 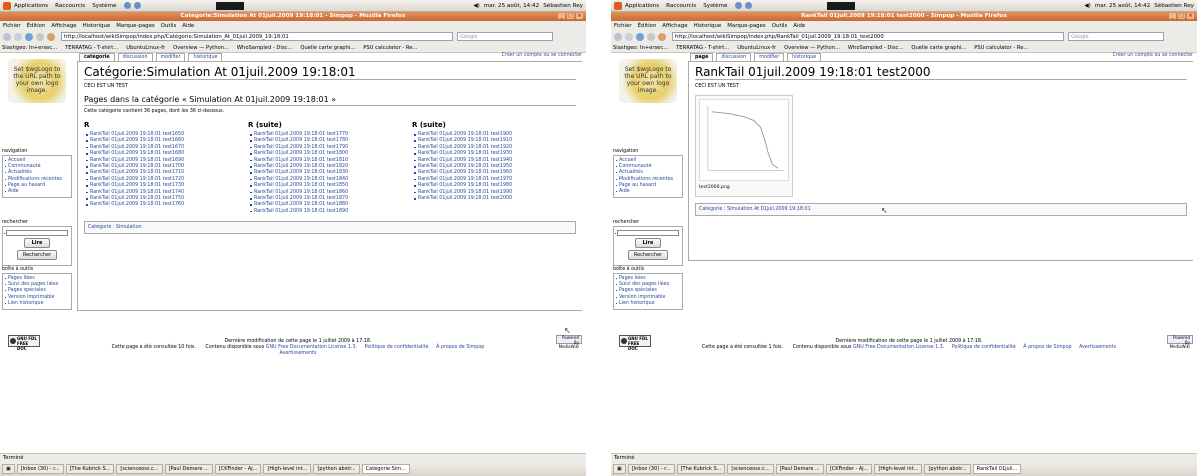 I want to click on tab-page: page, so click(x=702, y=57).